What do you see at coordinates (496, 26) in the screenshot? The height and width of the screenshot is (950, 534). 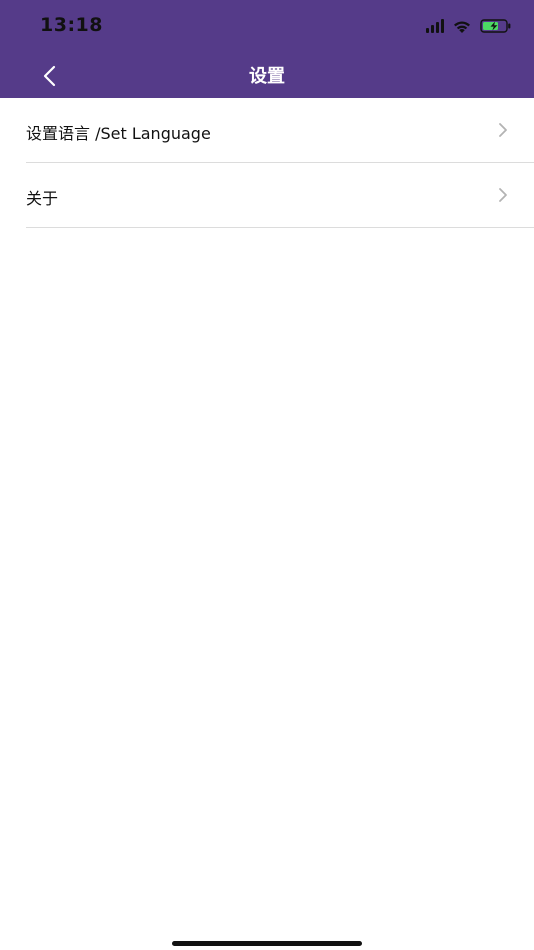 I see `battery-charging-icon` at bounding box center [496, 26].